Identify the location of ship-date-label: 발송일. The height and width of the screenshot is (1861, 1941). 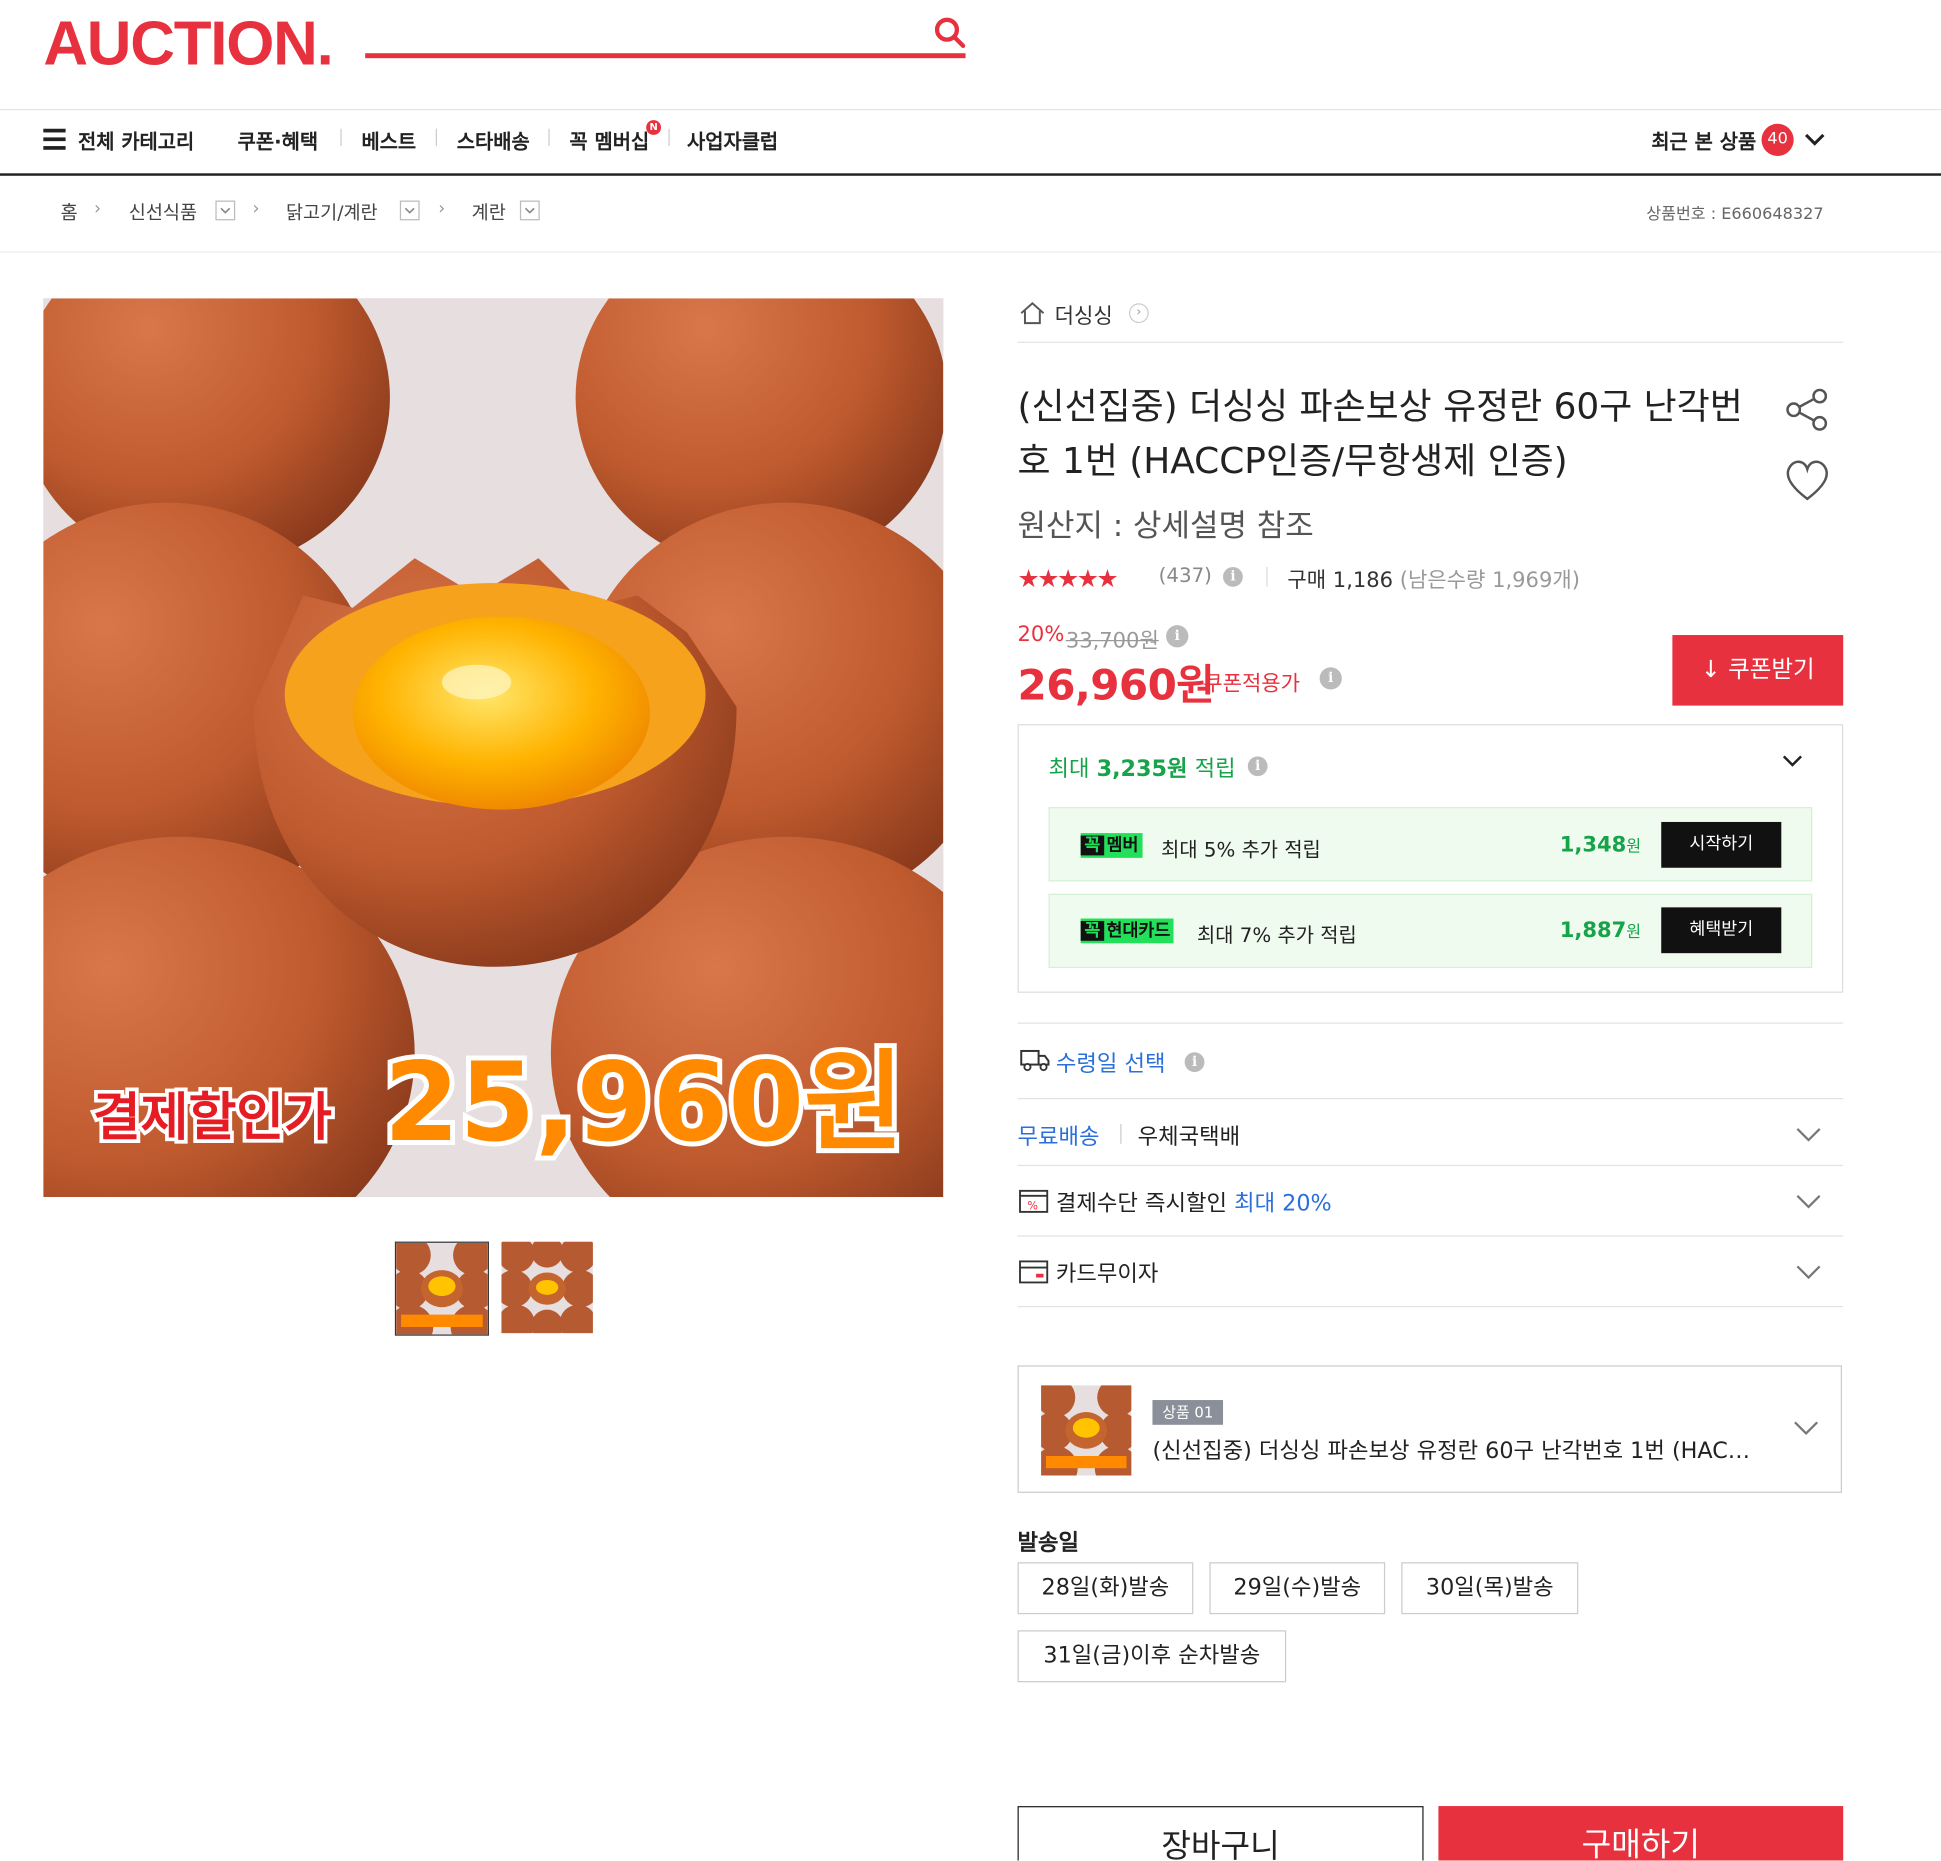
(1048, 1543).